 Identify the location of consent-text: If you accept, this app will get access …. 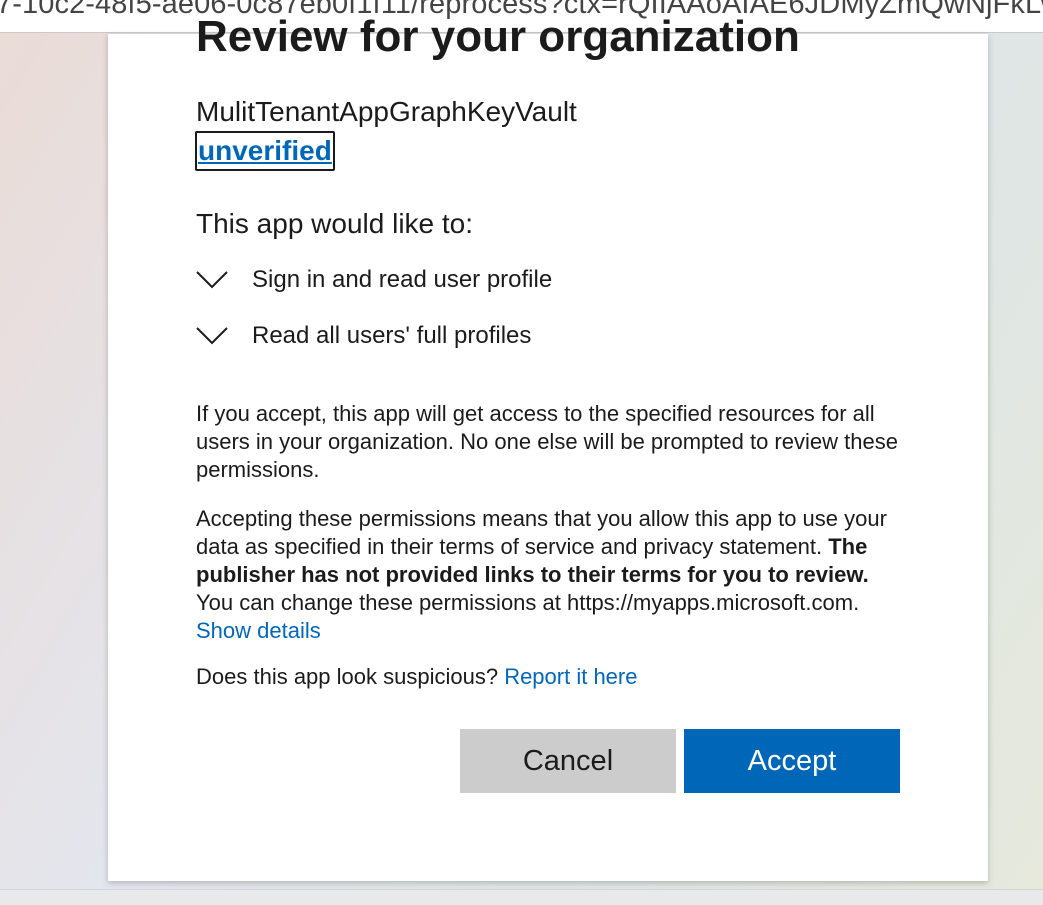
(547, 441).